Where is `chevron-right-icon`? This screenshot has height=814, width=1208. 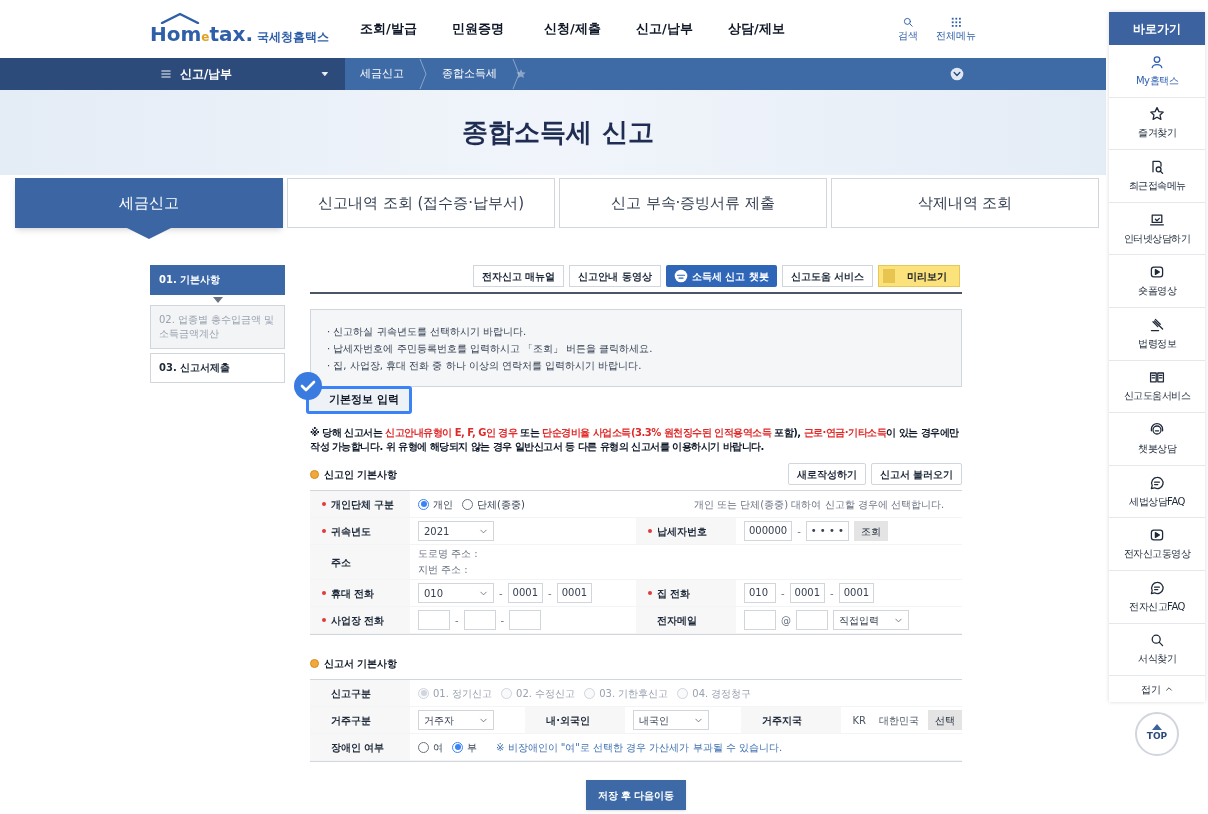
chevron-right-icon is located at coordinates (516, 74).